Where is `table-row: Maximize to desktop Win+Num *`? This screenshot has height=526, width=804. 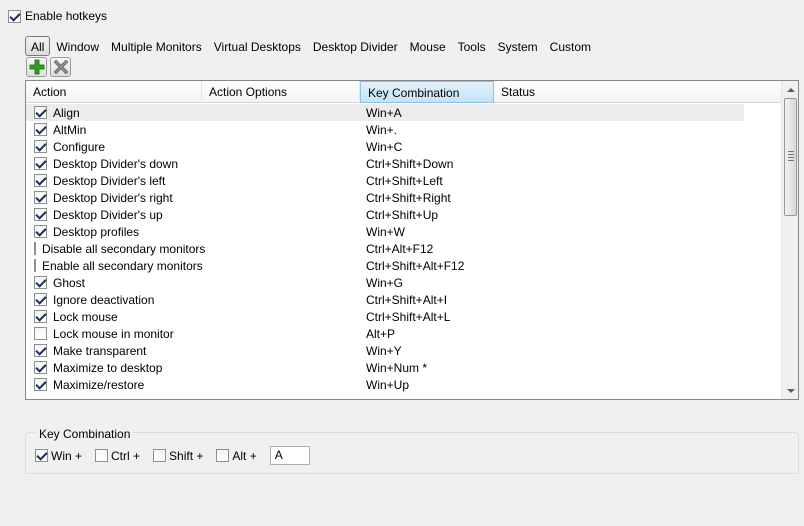 table-row: Maximize to desktop Win+Num * is located at coordinates (404, 367).